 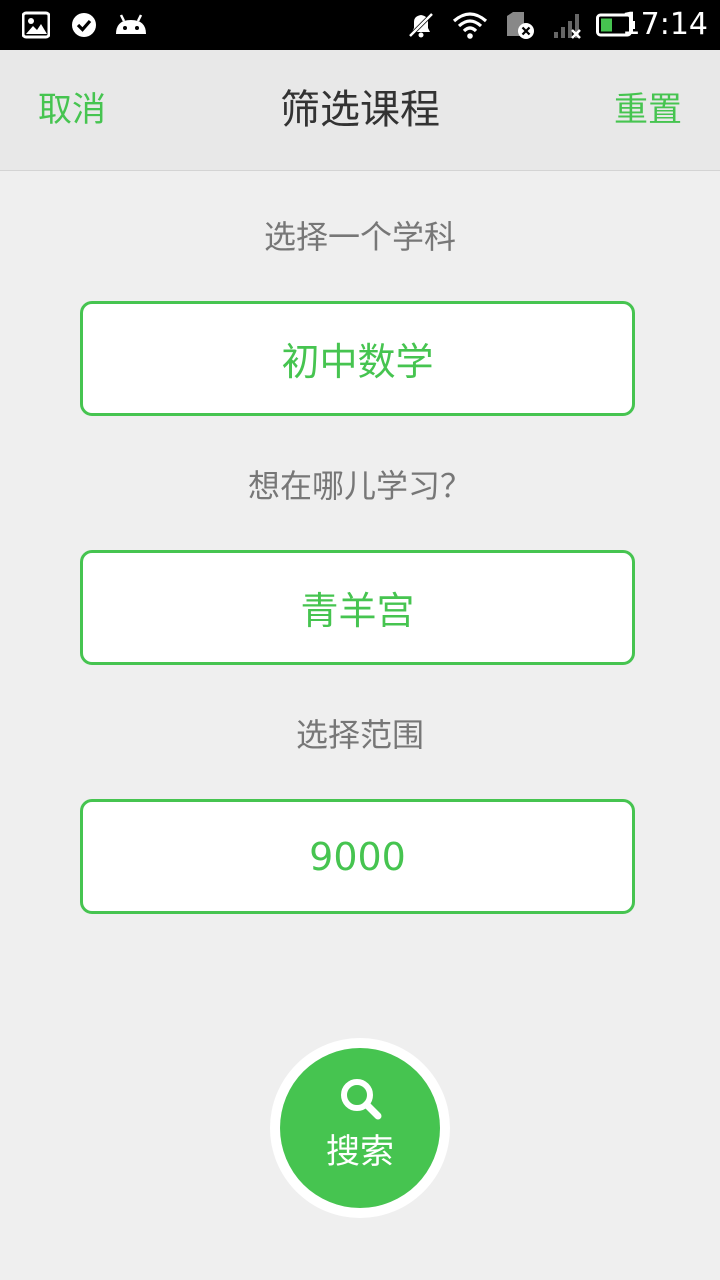 What do you see at coordinates (131, 24) in the screenshot?
I see `android-icon` at bounding box center [131, 24].